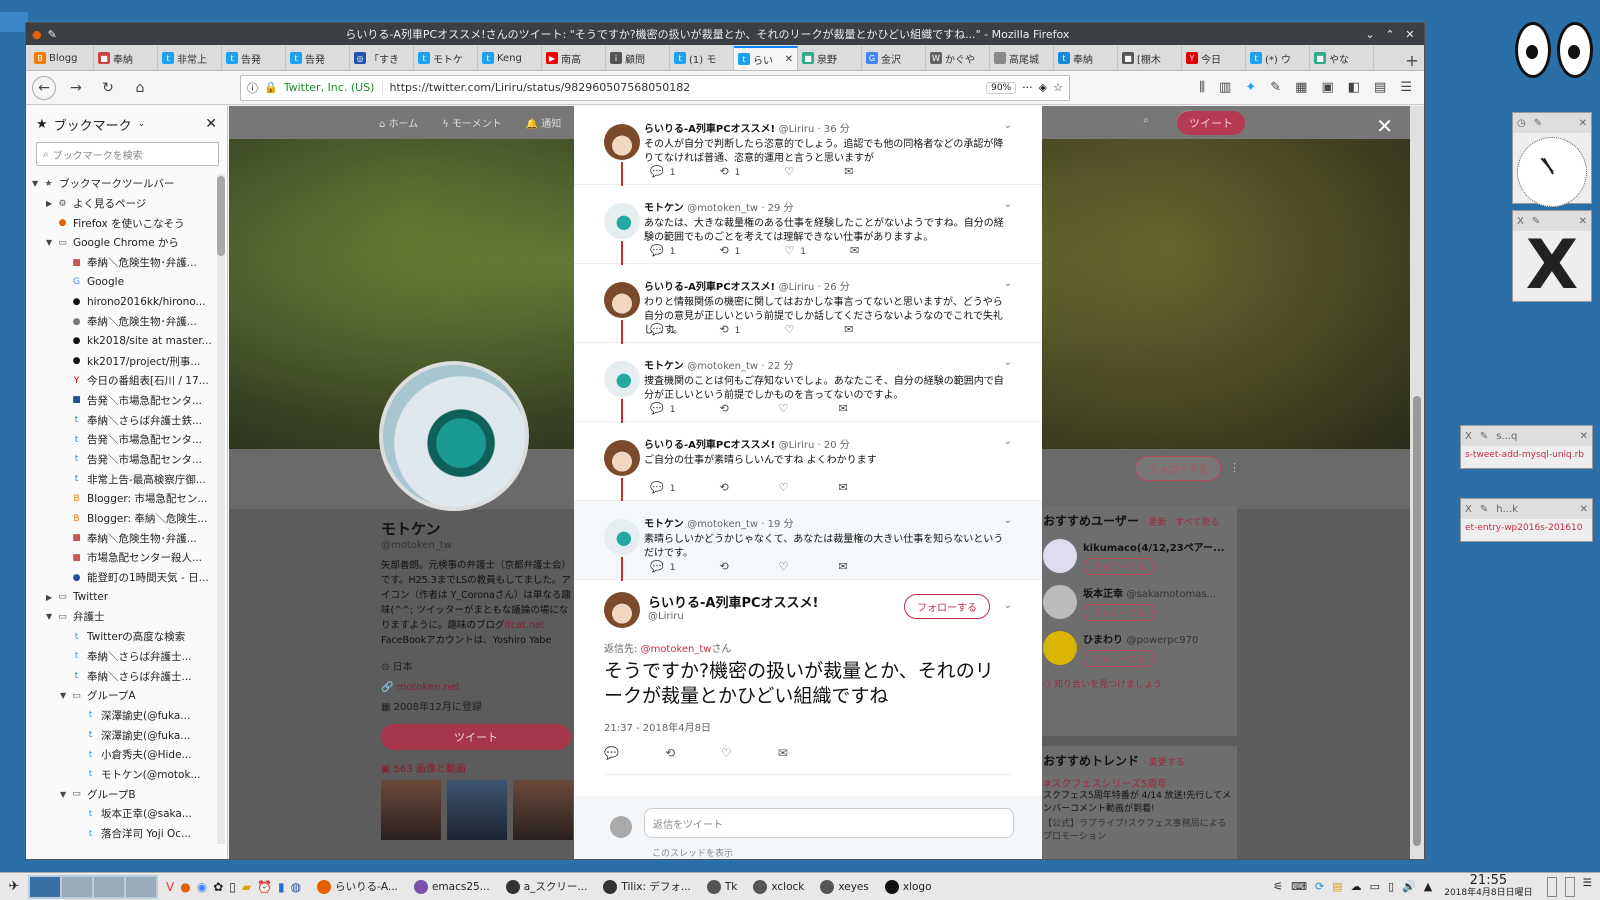  I want to click on trend-item: #スクフェスシリーズ5周年, so click(1137, 782).